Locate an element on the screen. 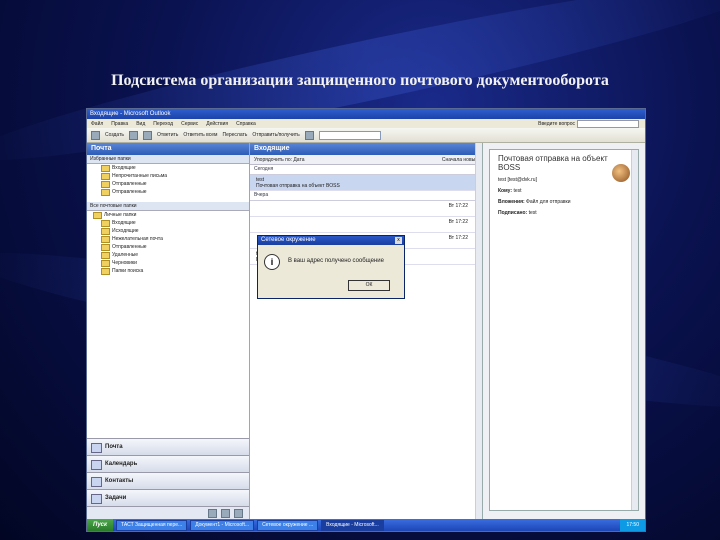  calendar-icon is located at coordinates (96, 465).